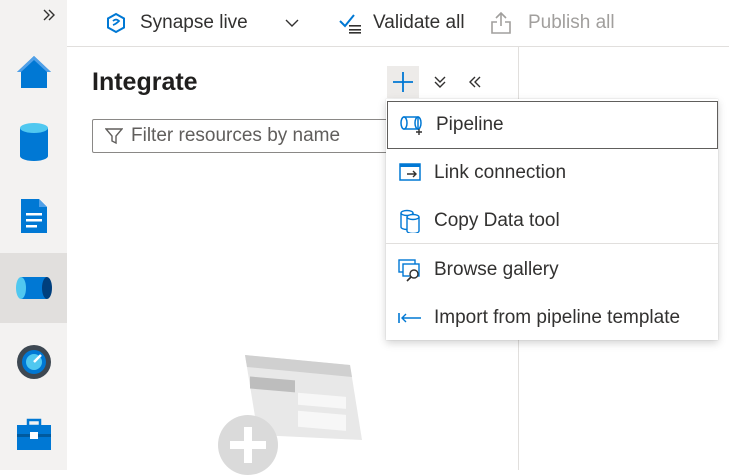 This screenshot has height=475, width=729. I want to click on menu-item-link-connection: Link connection, so click(552, 173).